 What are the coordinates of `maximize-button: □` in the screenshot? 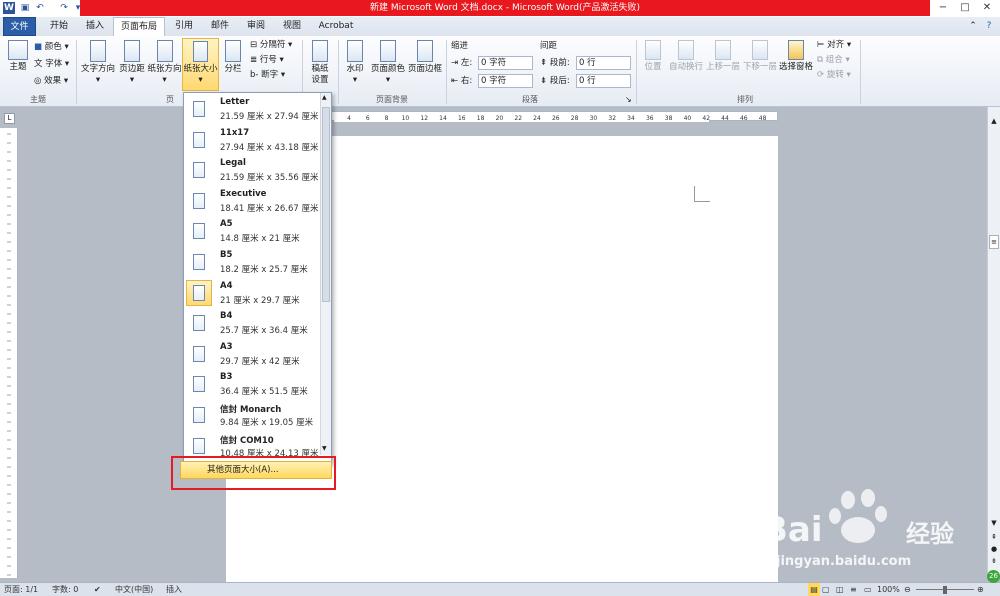 It's located at (965, 8).